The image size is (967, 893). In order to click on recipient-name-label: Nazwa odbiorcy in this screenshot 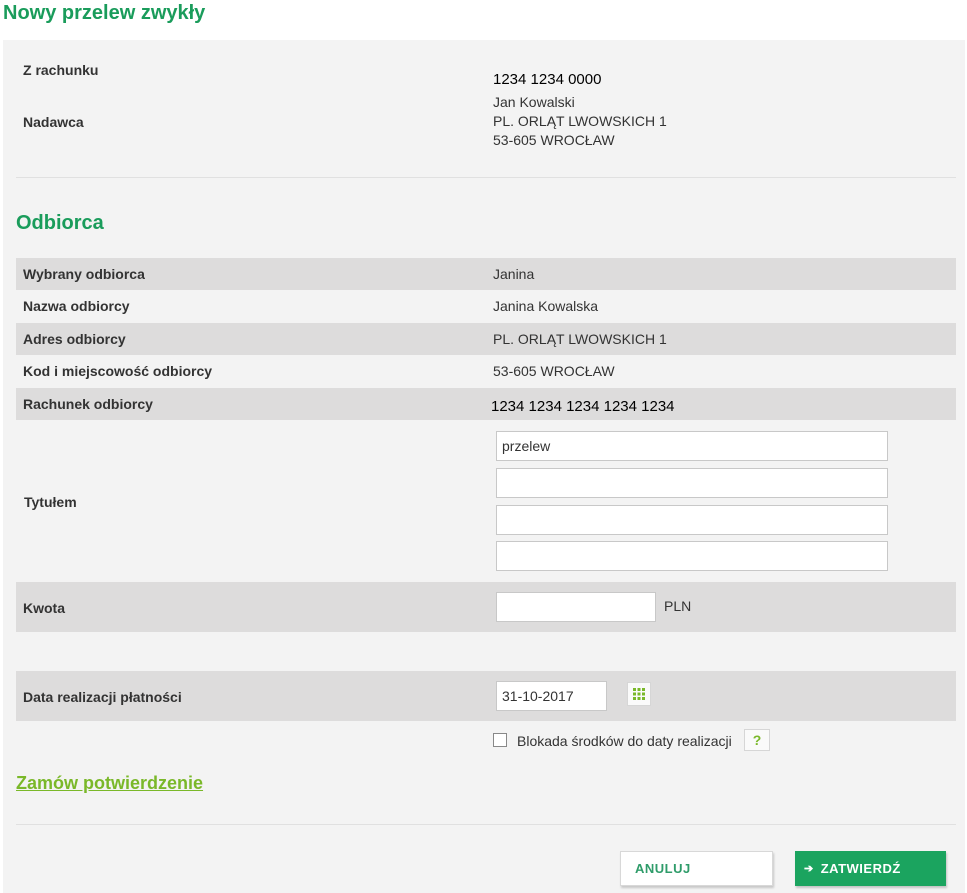, I will do `click(76, 306)`.